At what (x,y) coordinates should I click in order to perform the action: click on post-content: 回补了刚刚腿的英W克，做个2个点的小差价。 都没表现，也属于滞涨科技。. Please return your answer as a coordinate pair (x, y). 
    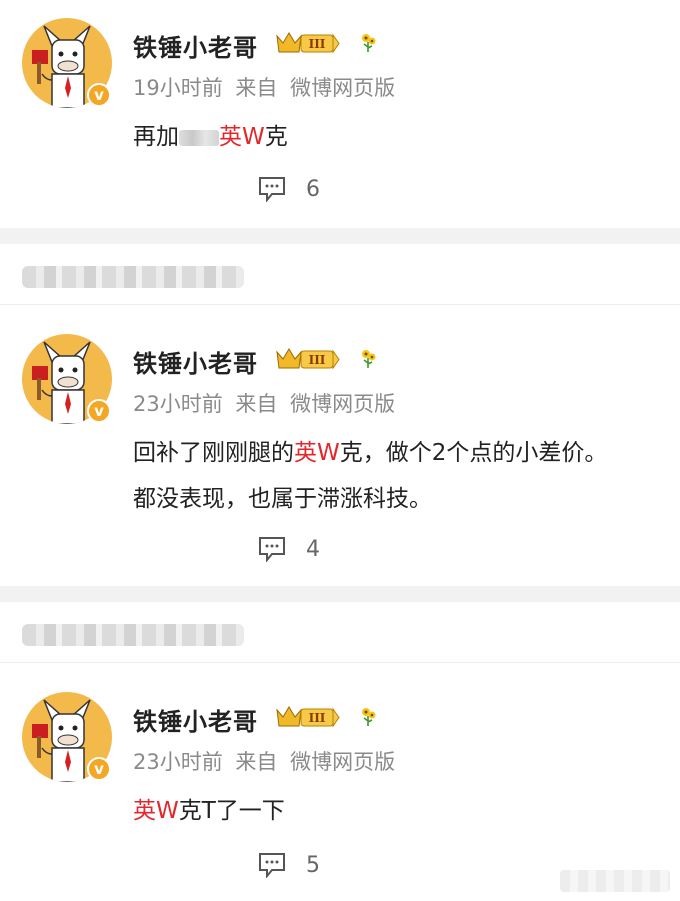
    Looking at the image, I should click on (370, 476).